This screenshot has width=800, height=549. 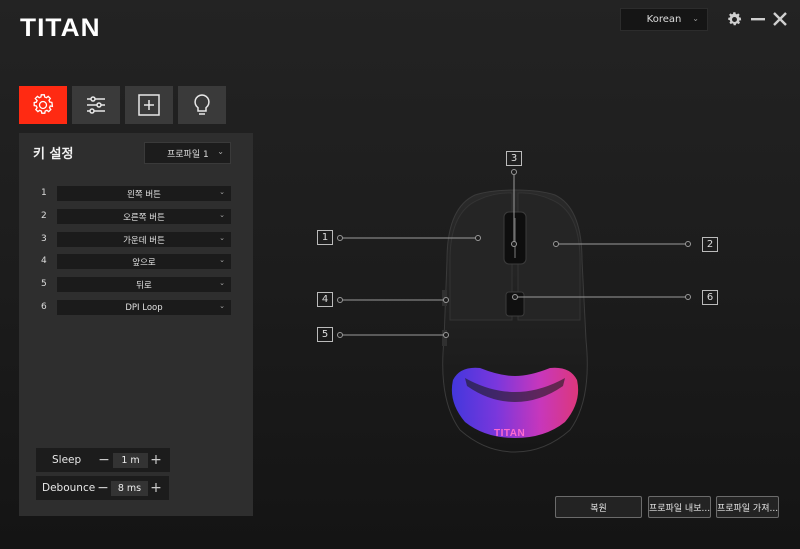 I want to click on close-button, so click(x=780, y=19).